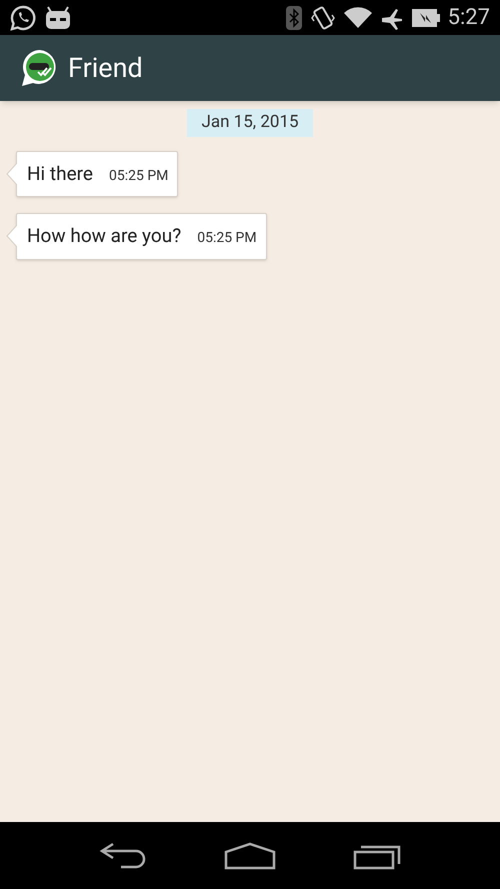  Describe the element at coordinates (358, 17) in the screenshot. I see `wifi-icon` at that location.